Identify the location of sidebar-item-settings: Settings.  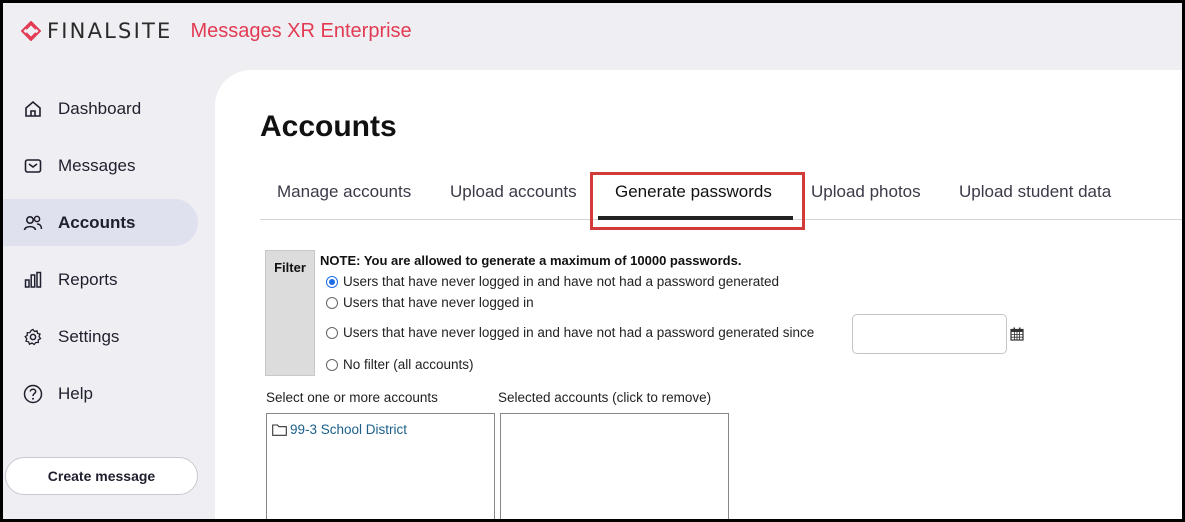
(100, 336).